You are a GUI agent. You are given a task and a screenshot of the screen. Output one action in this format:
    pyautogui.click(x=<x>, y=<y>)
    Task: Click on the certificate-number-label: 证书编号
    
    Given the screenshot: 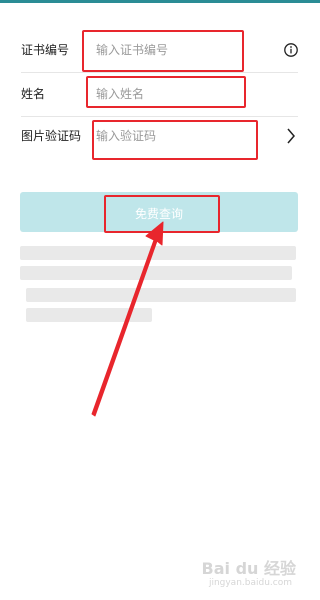 What is the action you would take?
    pyautogui.click(x=45, y=50)
    